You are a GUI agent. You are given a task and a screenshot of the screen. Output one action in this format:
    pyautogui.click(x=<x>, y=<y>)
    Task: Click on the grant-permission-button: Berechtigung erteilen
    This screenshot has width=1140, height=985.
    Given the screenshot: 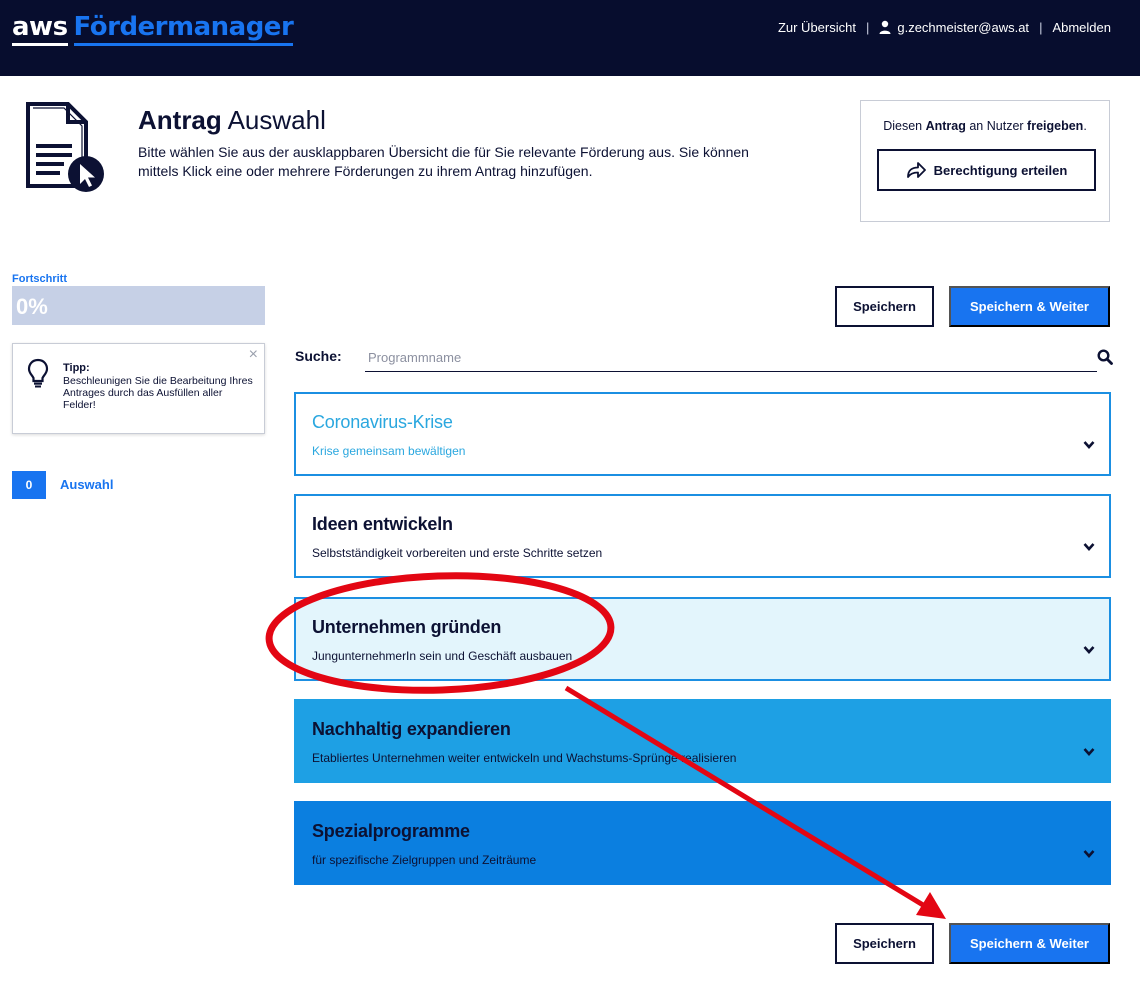 What is the action you would take?
    pyautogui.click(x=986, y=170)
    